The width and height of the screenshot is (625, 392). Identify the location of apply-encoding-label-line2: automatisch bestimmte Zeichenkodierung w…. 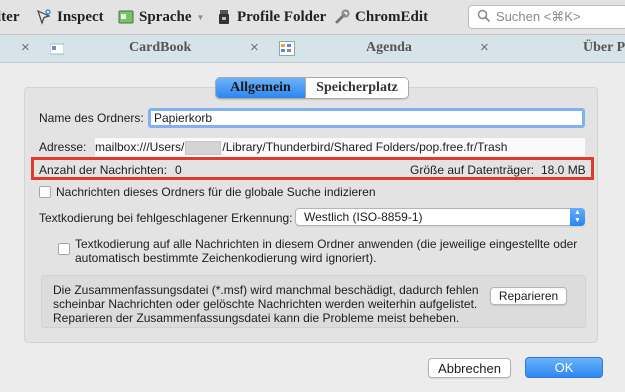
(225, 258).